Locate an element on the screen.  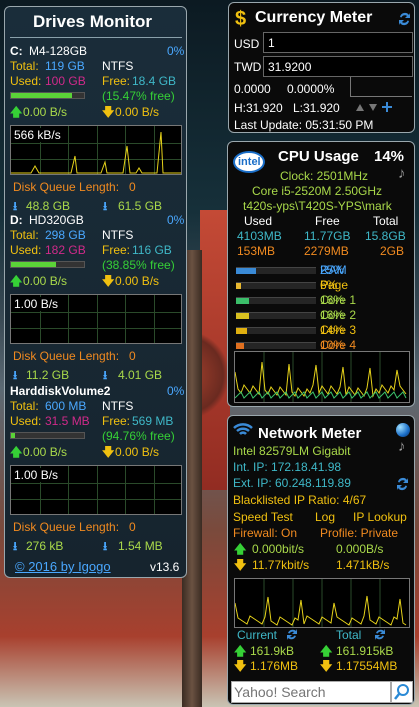
graph-trace is located at coordinates (96, 152).